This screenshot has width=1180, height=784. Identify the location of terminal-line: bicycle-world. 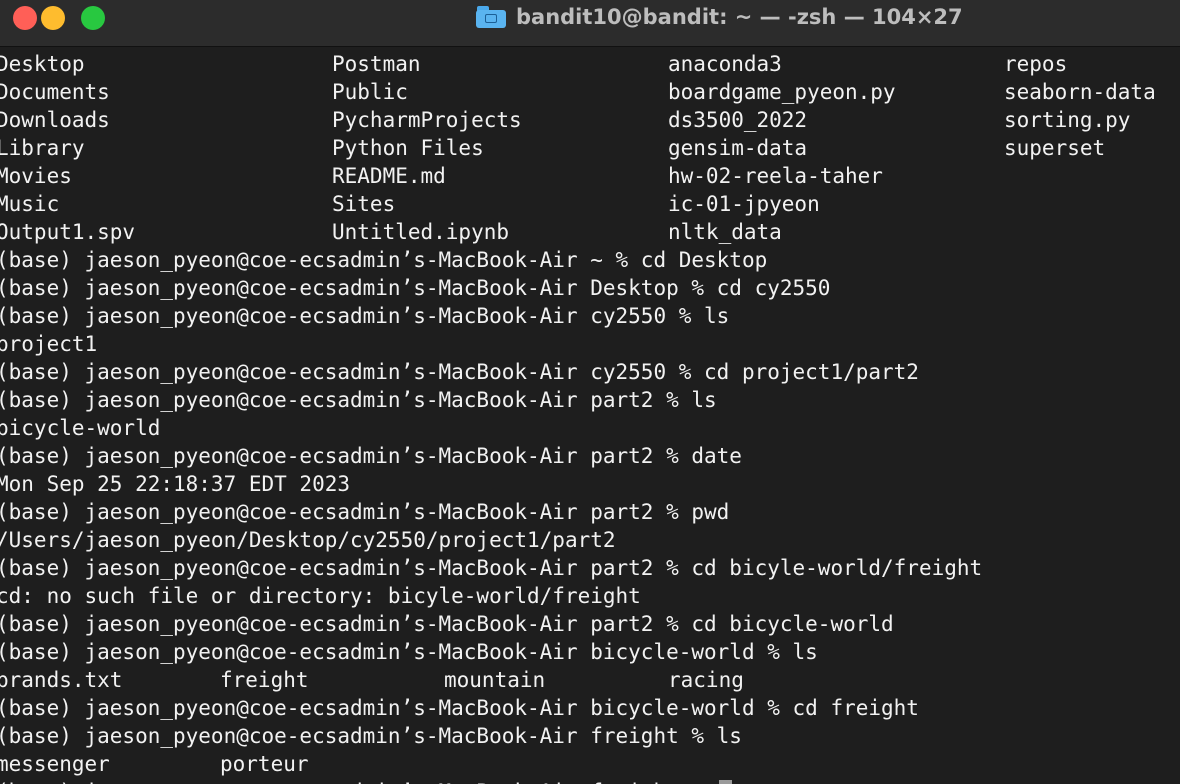
(80, 428).